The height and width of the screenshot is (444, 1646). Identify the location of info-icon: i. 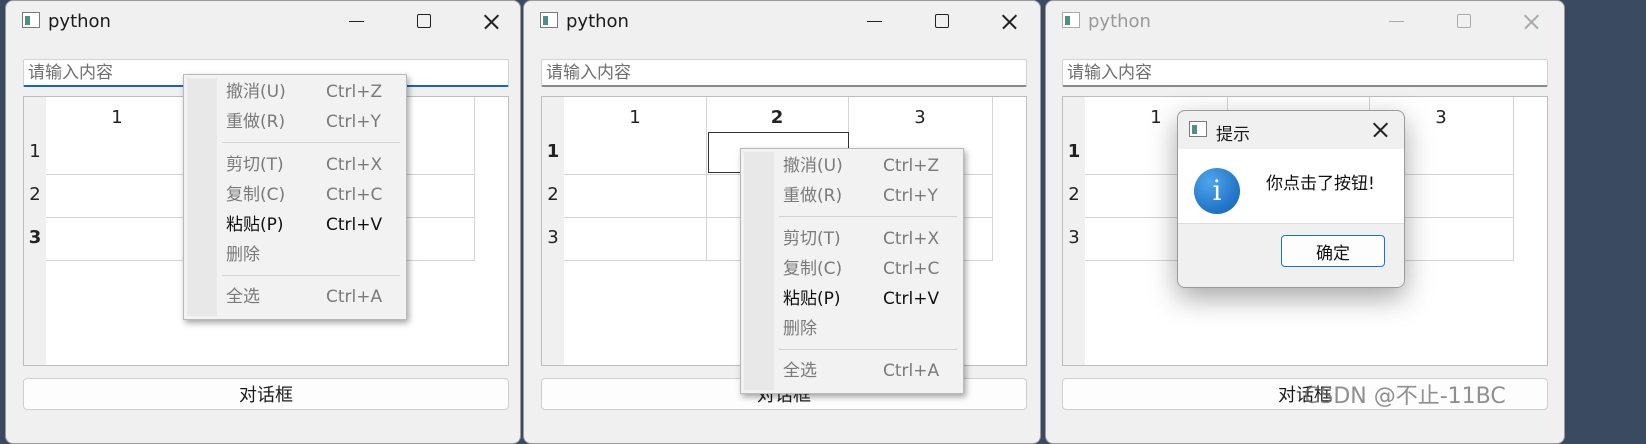
(1217, 191).